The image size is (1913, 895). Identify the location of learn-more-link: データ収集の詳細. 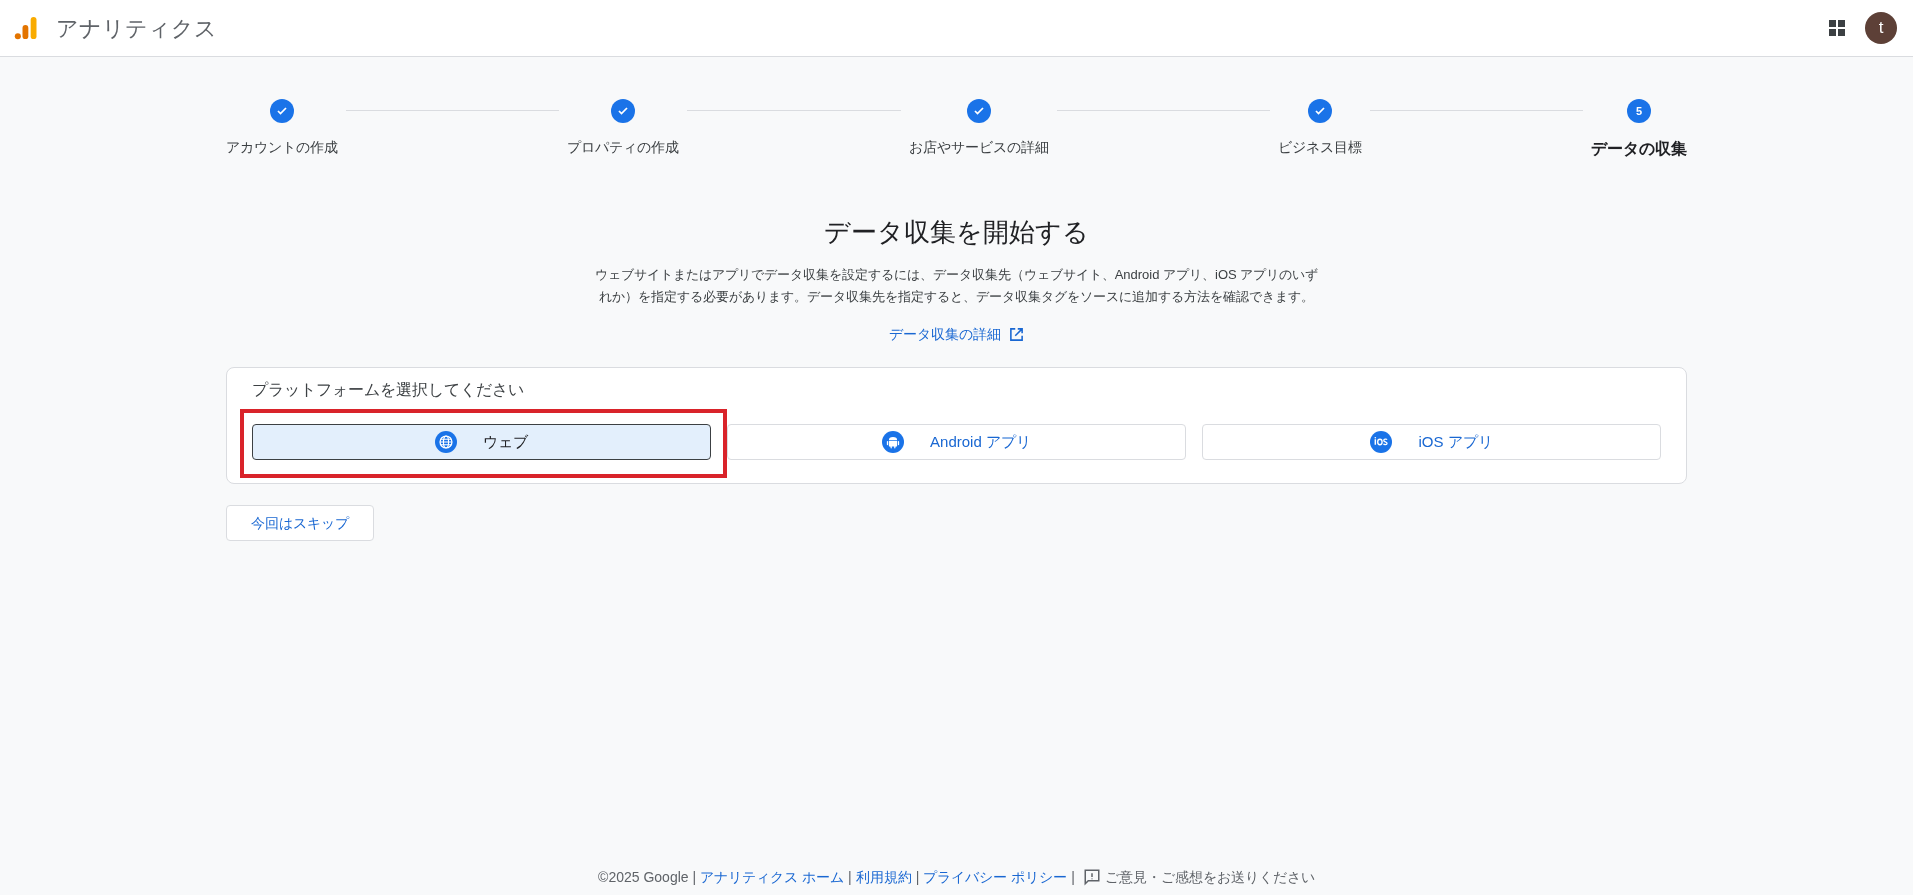
(956, 334).